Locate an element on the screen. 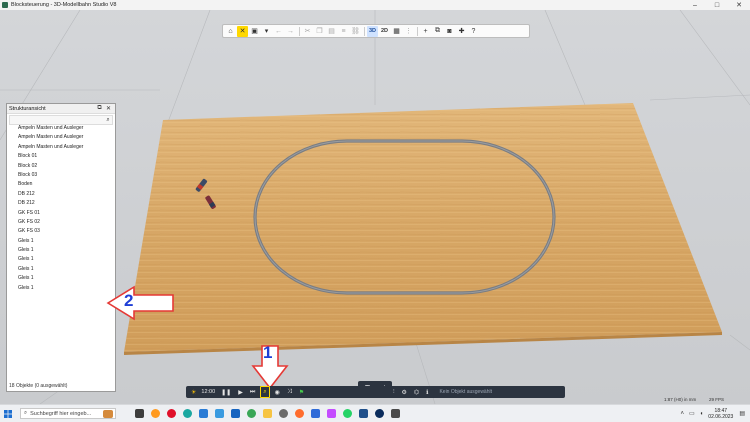  save-icon: ▣ is located at coordinates (254, 31).